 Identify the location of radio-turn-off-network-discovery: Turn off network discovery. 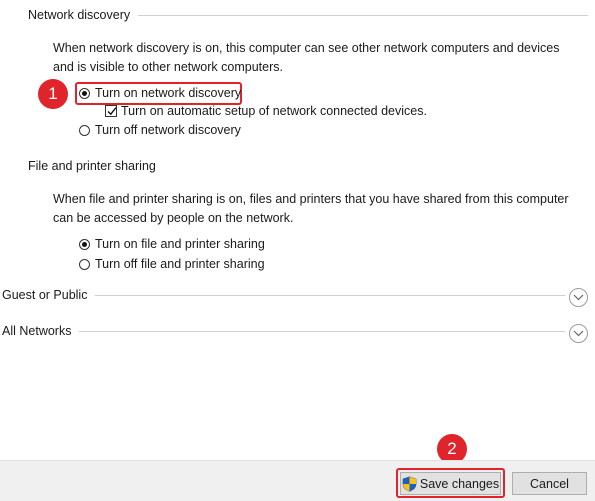
(160, 130).